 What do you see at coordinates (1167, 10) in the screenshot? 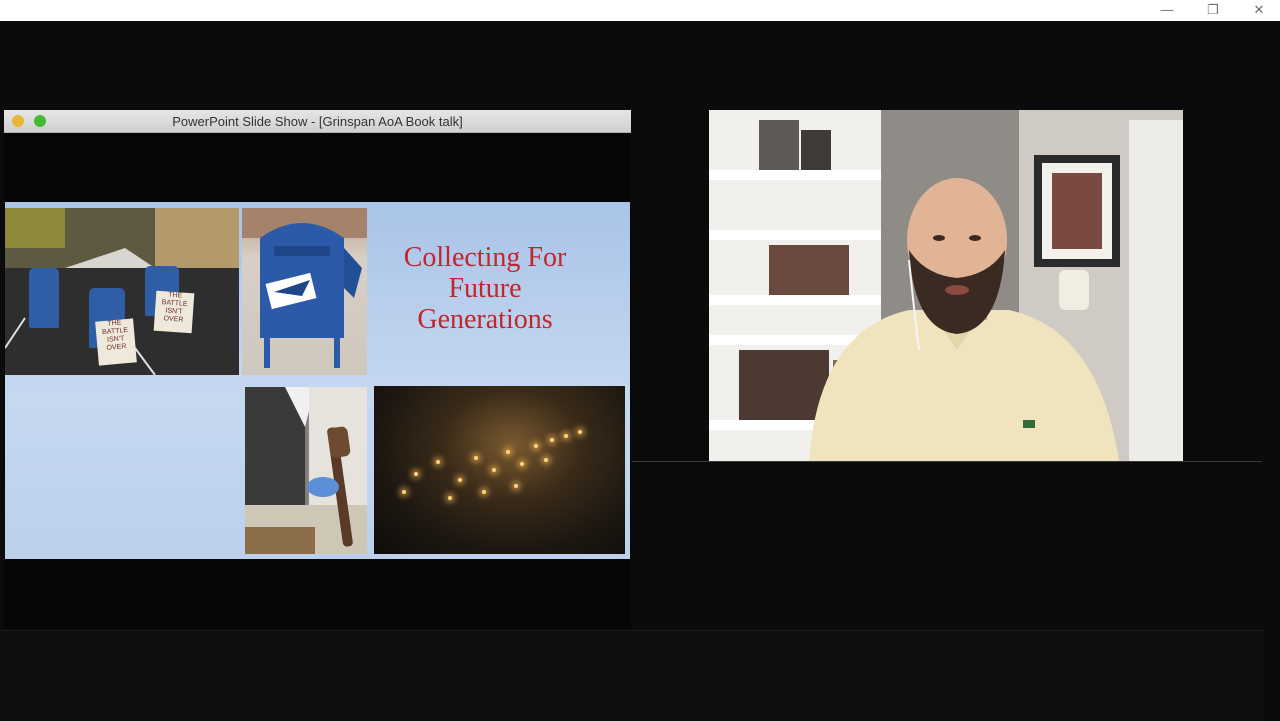
I see `minimize-button: —` at bounding box center [1167, 10].